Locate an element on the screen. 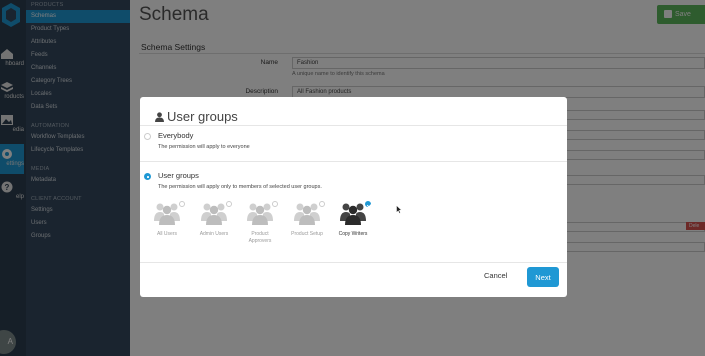 The height and width of the screenshot is (356, 705). dialog-title: User groups is located at coordinates (196, 116).